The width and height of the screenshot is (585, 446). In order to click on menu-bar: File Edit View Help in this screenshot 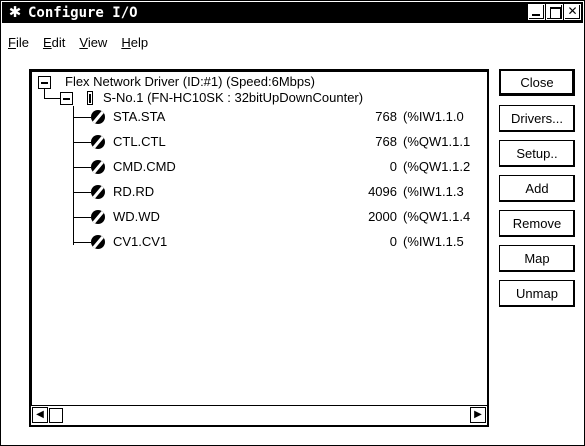, I will do `click(79, 45)`.